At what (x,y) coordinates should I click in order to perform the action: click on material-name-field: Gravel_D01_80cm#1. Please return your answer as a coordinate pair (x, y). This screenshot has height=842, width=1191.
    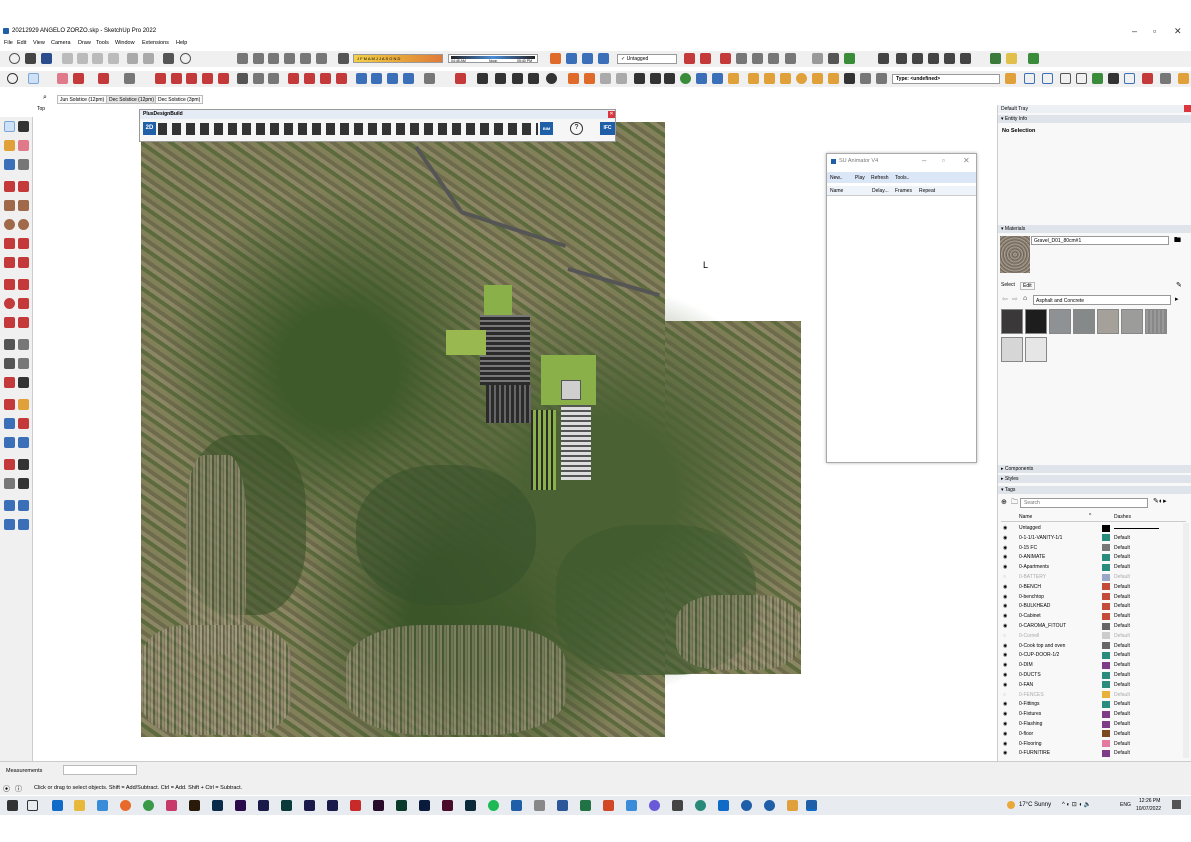
    Looking at the image, I should click on (1100, 240).